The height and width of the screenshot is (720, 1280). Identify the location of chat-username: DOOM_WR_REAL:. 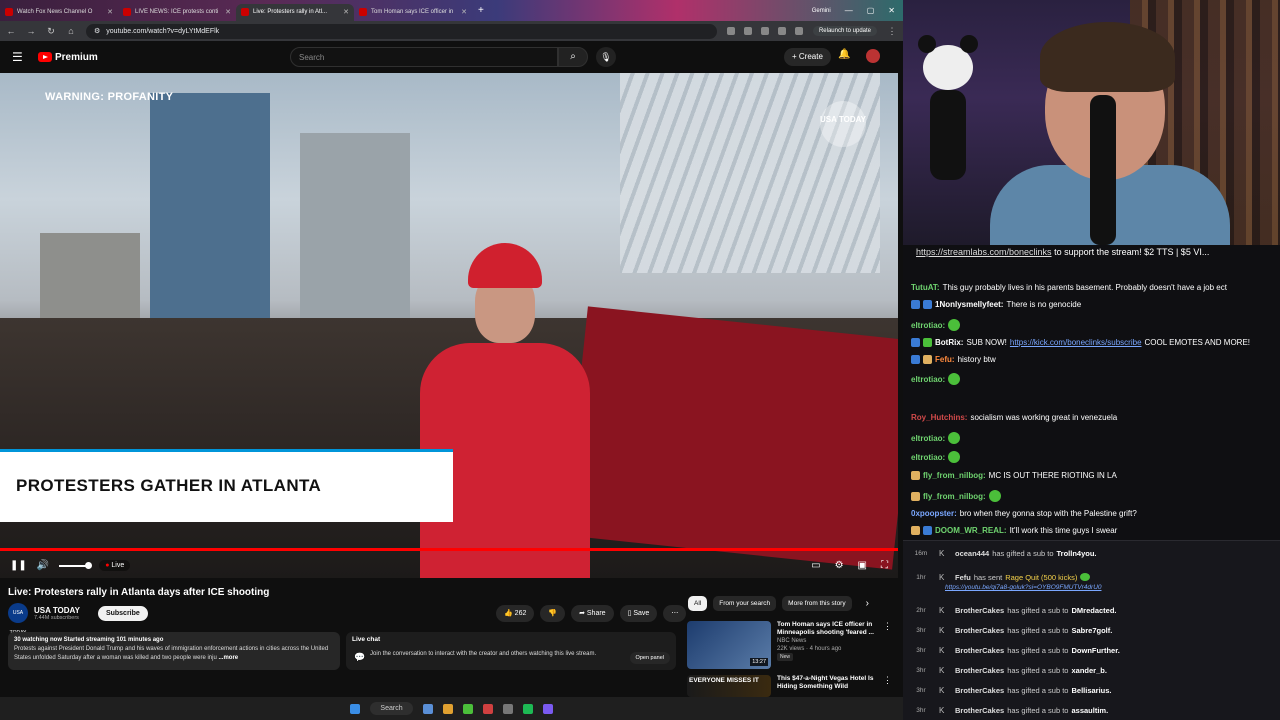
(971, 530).